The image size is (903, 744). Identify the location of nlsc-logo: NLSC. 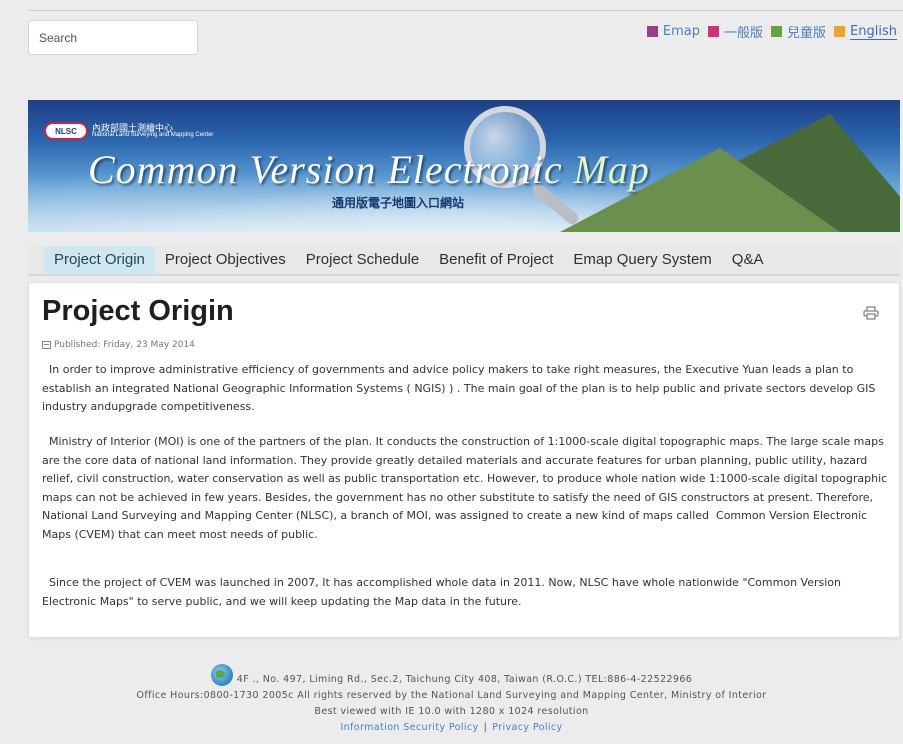
(66, 131).